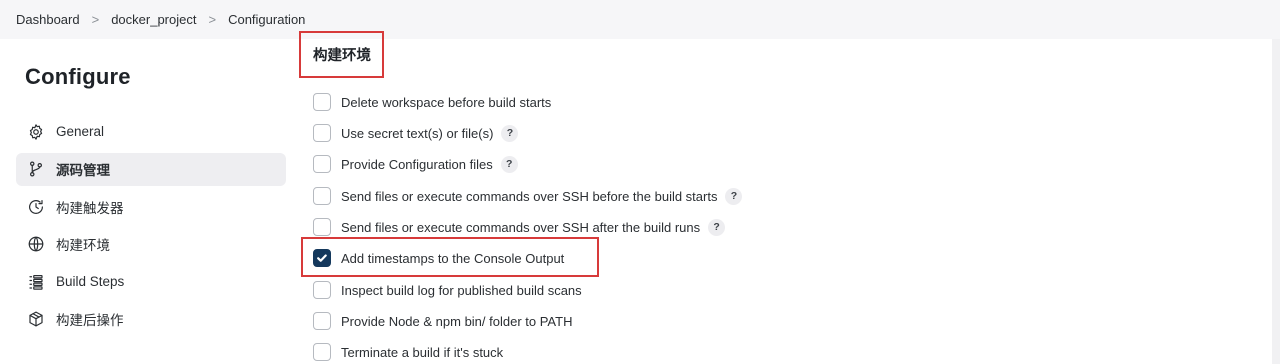 The image size is (1280, 364). Describe the element at coordinates (422, 352) in the screenshot. I see `option-label: Terminate a build if it's stuck` at that location.